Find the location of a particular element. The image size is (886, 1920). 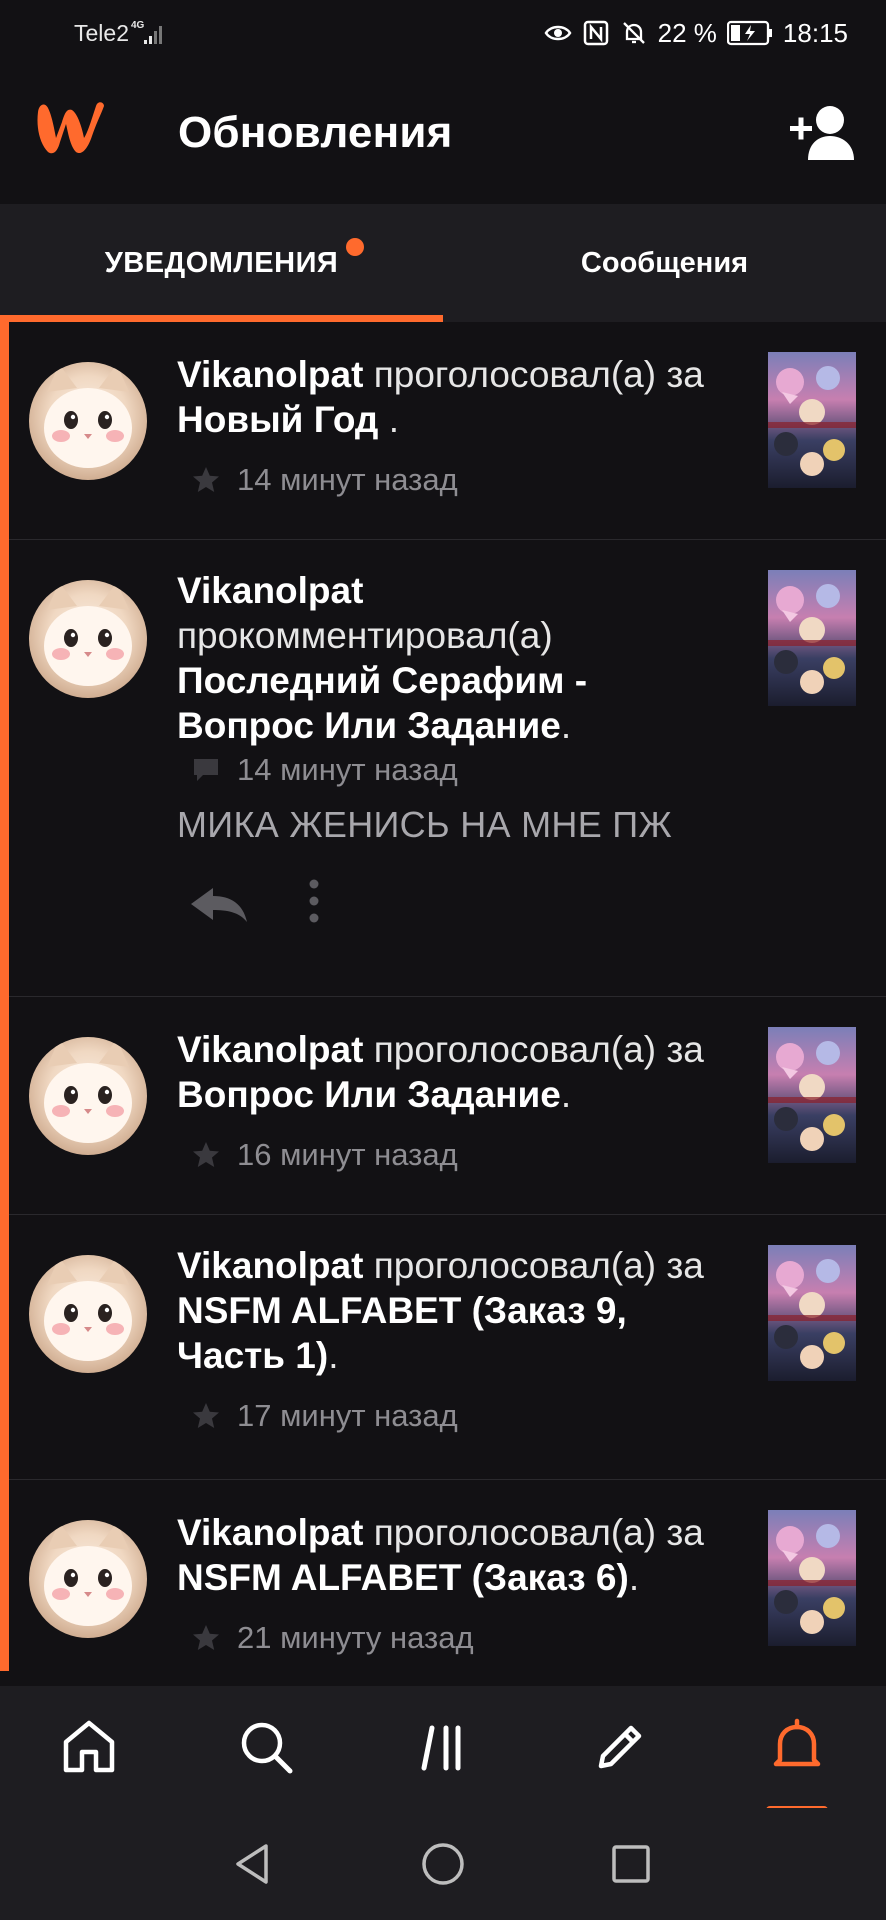

story-title: Последний Серафим - Вопрос Или Задание is located at coordinates (382, 703).